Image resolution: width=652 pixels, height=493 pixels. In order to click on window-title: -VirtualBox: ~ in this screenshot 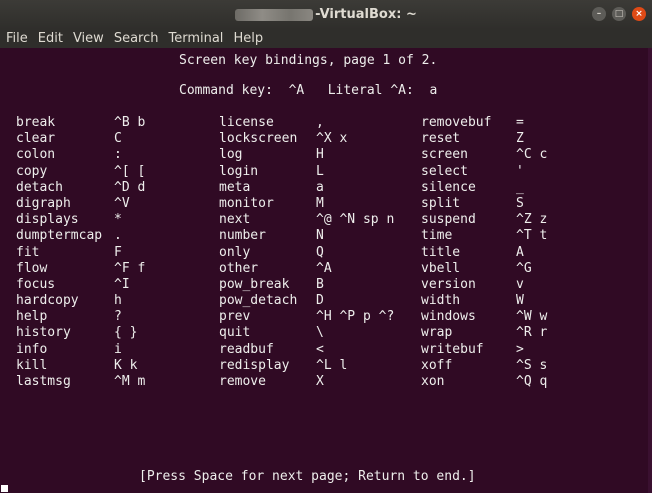, I will do `click(326, 14)`.